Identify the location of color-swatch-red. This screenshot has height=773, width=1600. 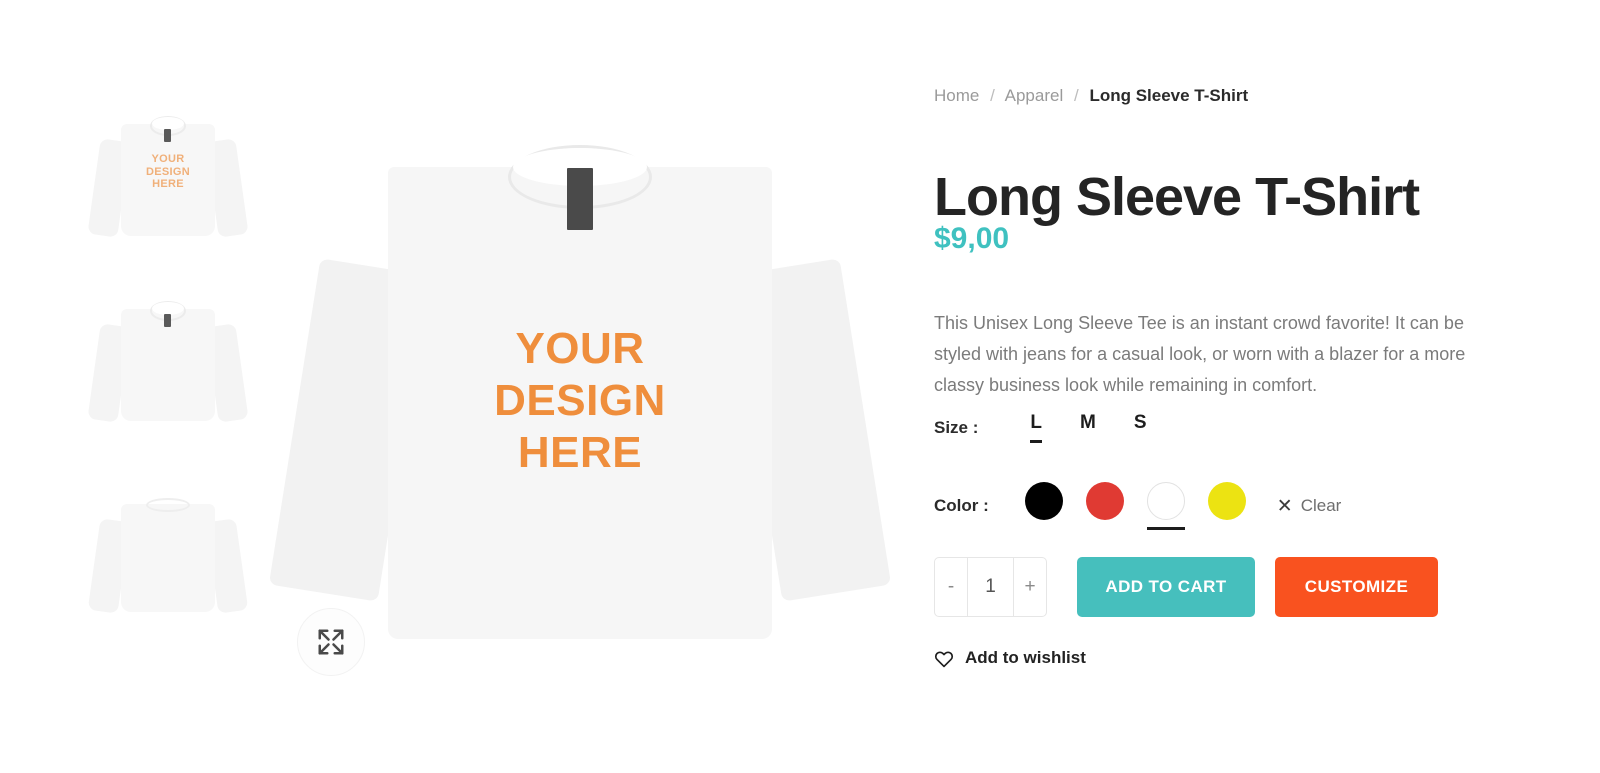
(1104, 506).